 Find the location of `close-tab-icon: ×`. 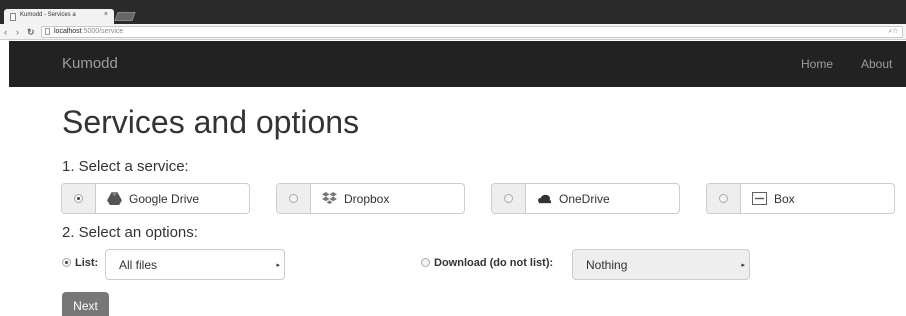

close-tab-icon: × is located at coordinates (106, 14).